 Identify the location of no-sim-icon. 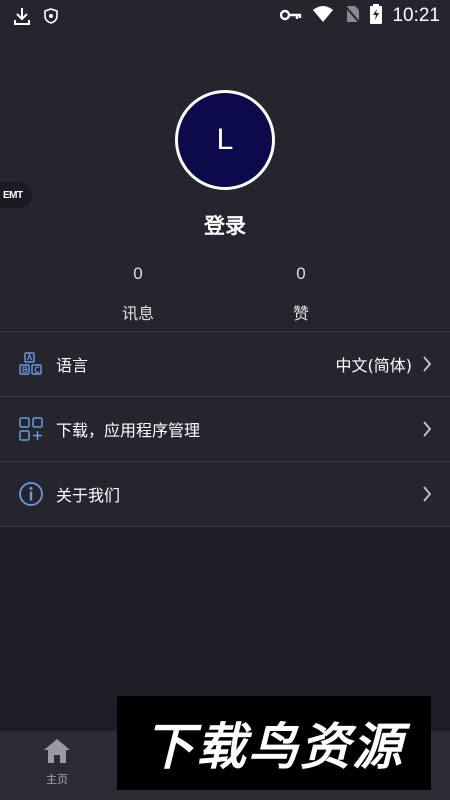
(352, 16).